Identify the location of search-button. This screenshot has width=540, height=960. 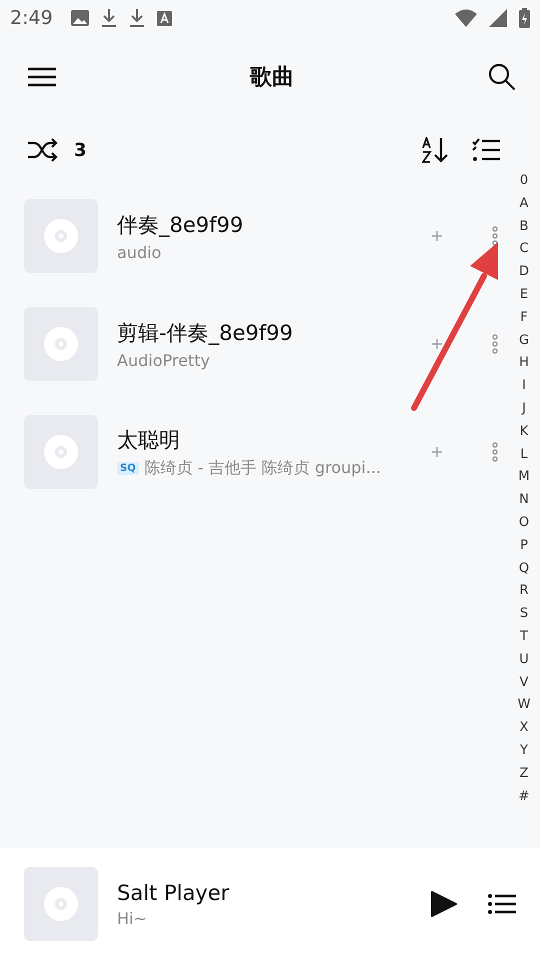
(502, 77).